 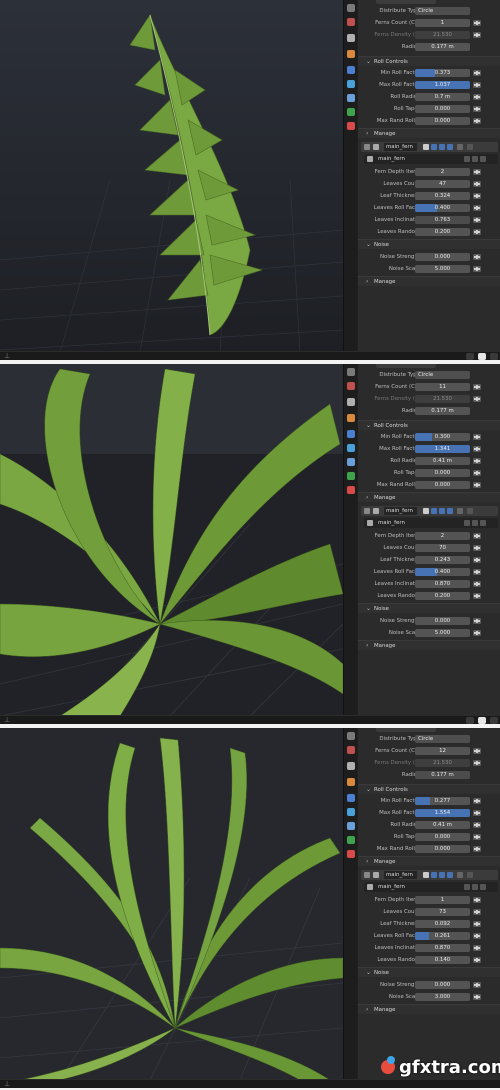 I want to click on depth-field: 2, so click(x=442, y=172).